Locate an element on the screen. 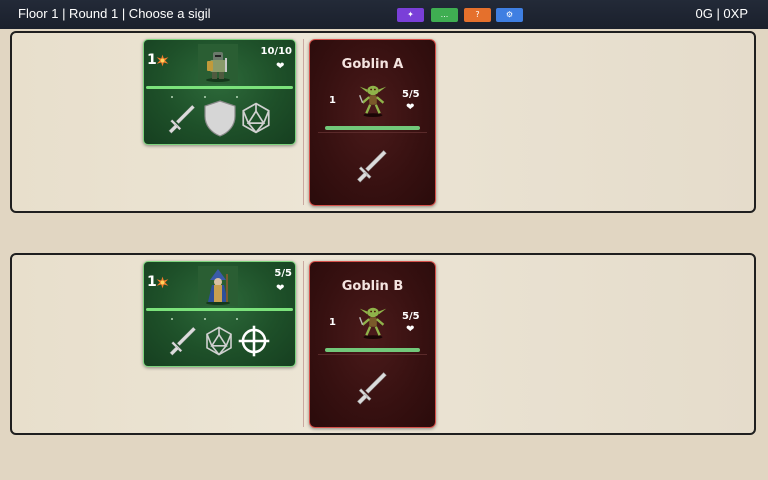  hero-card-knight: 1 10/10 ❤ is located at coordinates (219, 92).